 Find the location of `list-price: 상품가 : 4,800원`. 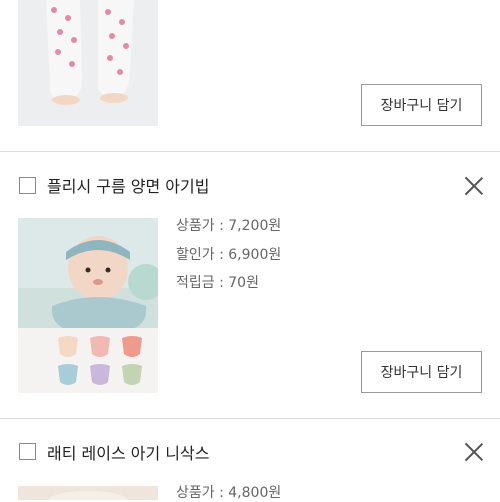

list-price: 상품가 : 4,800원 is located at coordinates (229, 493).